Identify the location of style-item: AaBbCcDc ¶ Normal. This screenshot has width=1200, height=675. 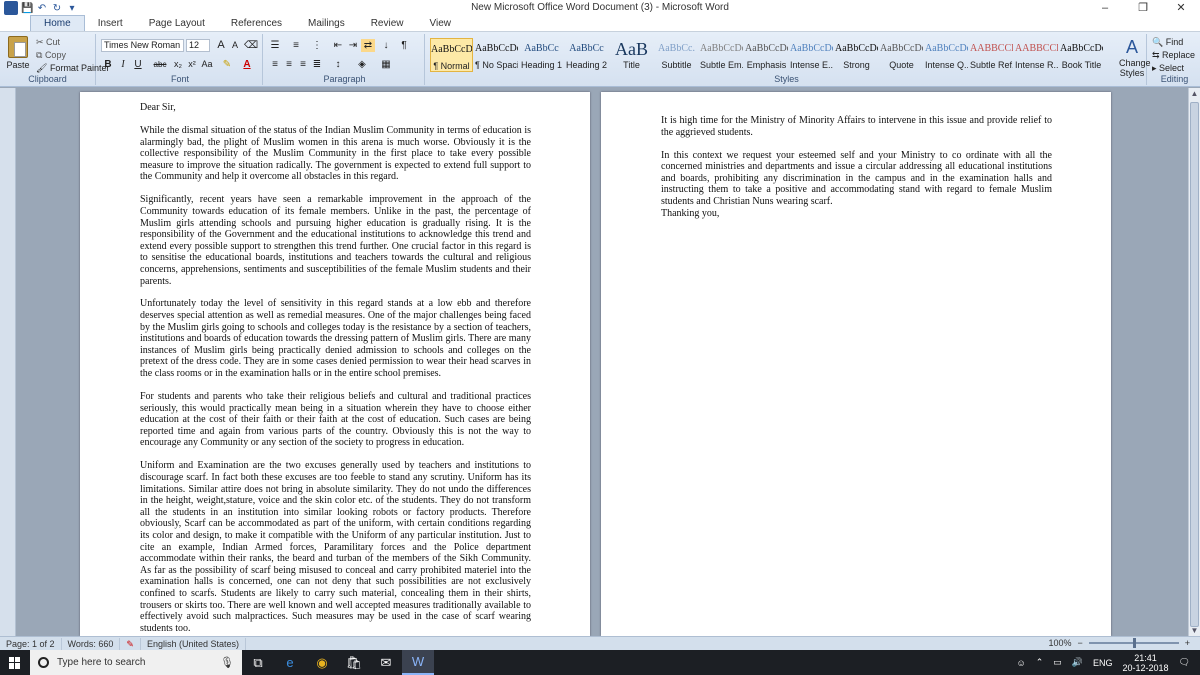
(451, 55).